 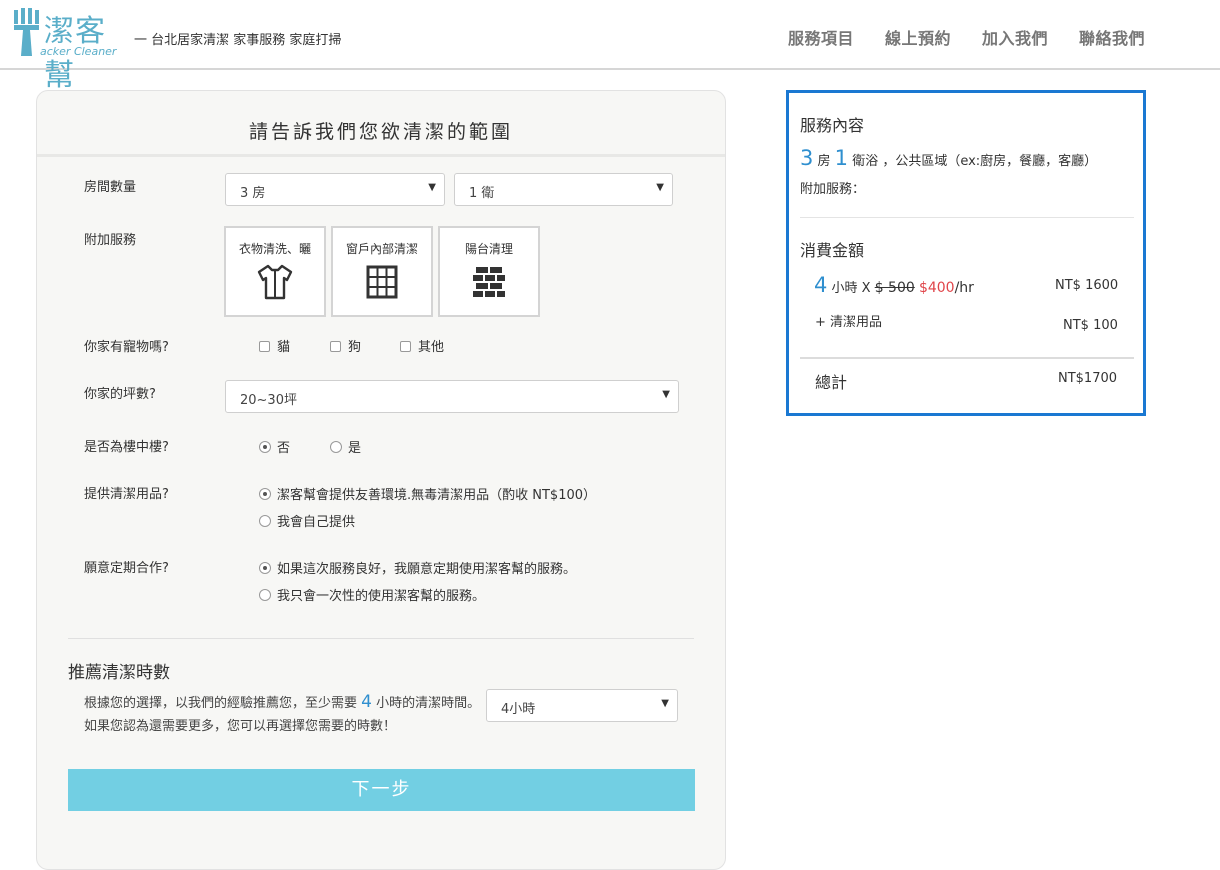 I want to click on form-title: 請告訴我們您欲清潔的範圍, so click(x=380, y=132).